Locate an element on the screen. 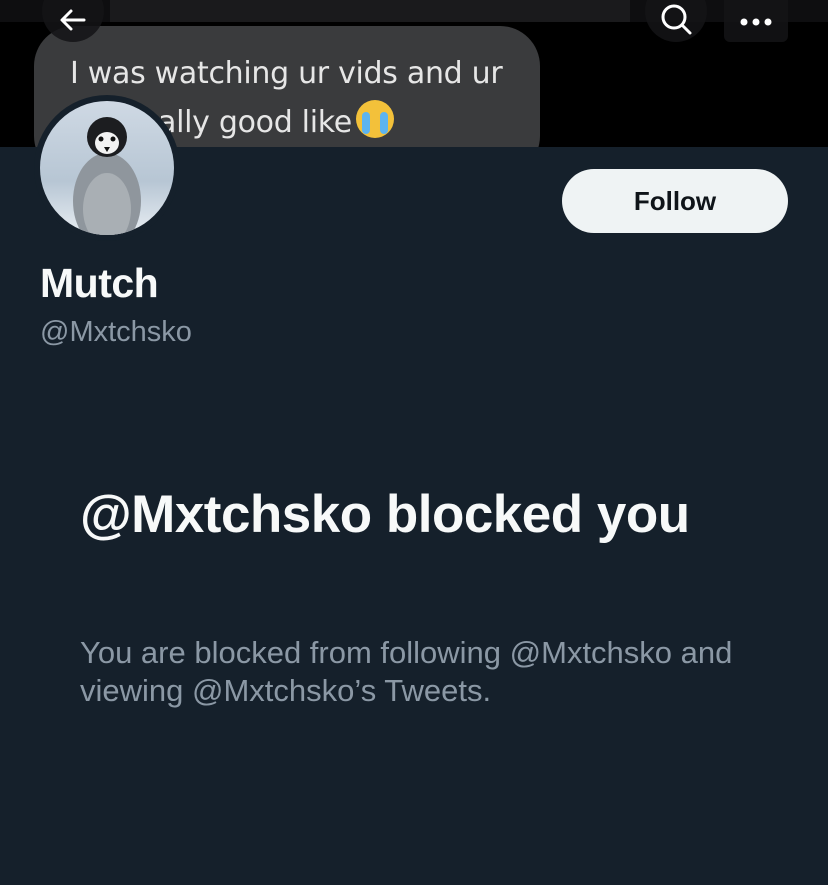 Image resolution: width=828 pixels, height=885 pixels. user-handle: @Mxtchsko is located at coordinates (116, 332).